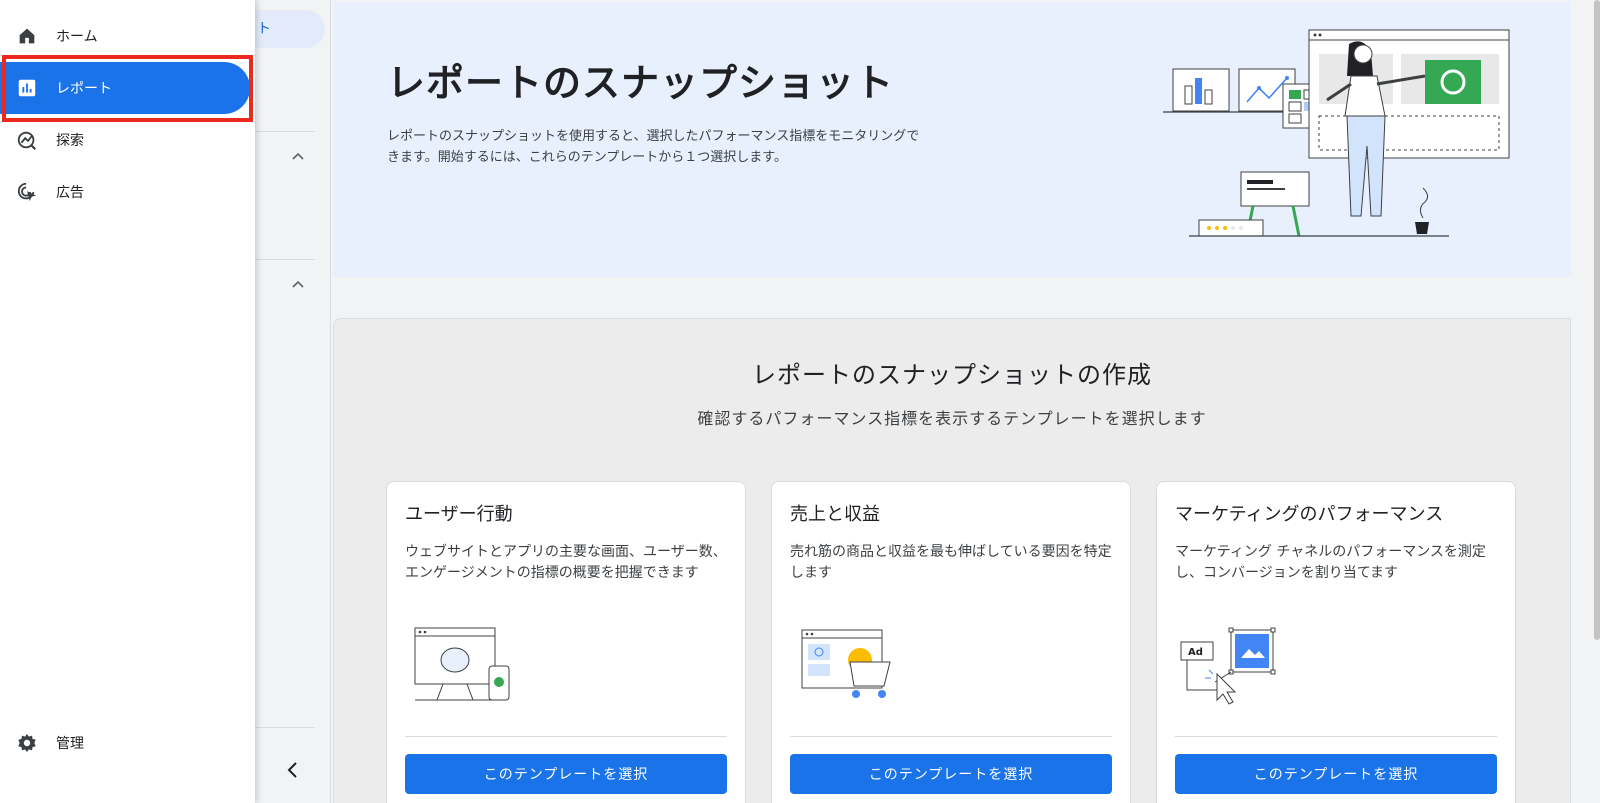 This screenshot has width=1600, height=803. What do you see at coordinates (1309, 514) in the screenshot?
I see `card-title: マーケティングのパフォーマンス` at bounding box center [1309, 514].